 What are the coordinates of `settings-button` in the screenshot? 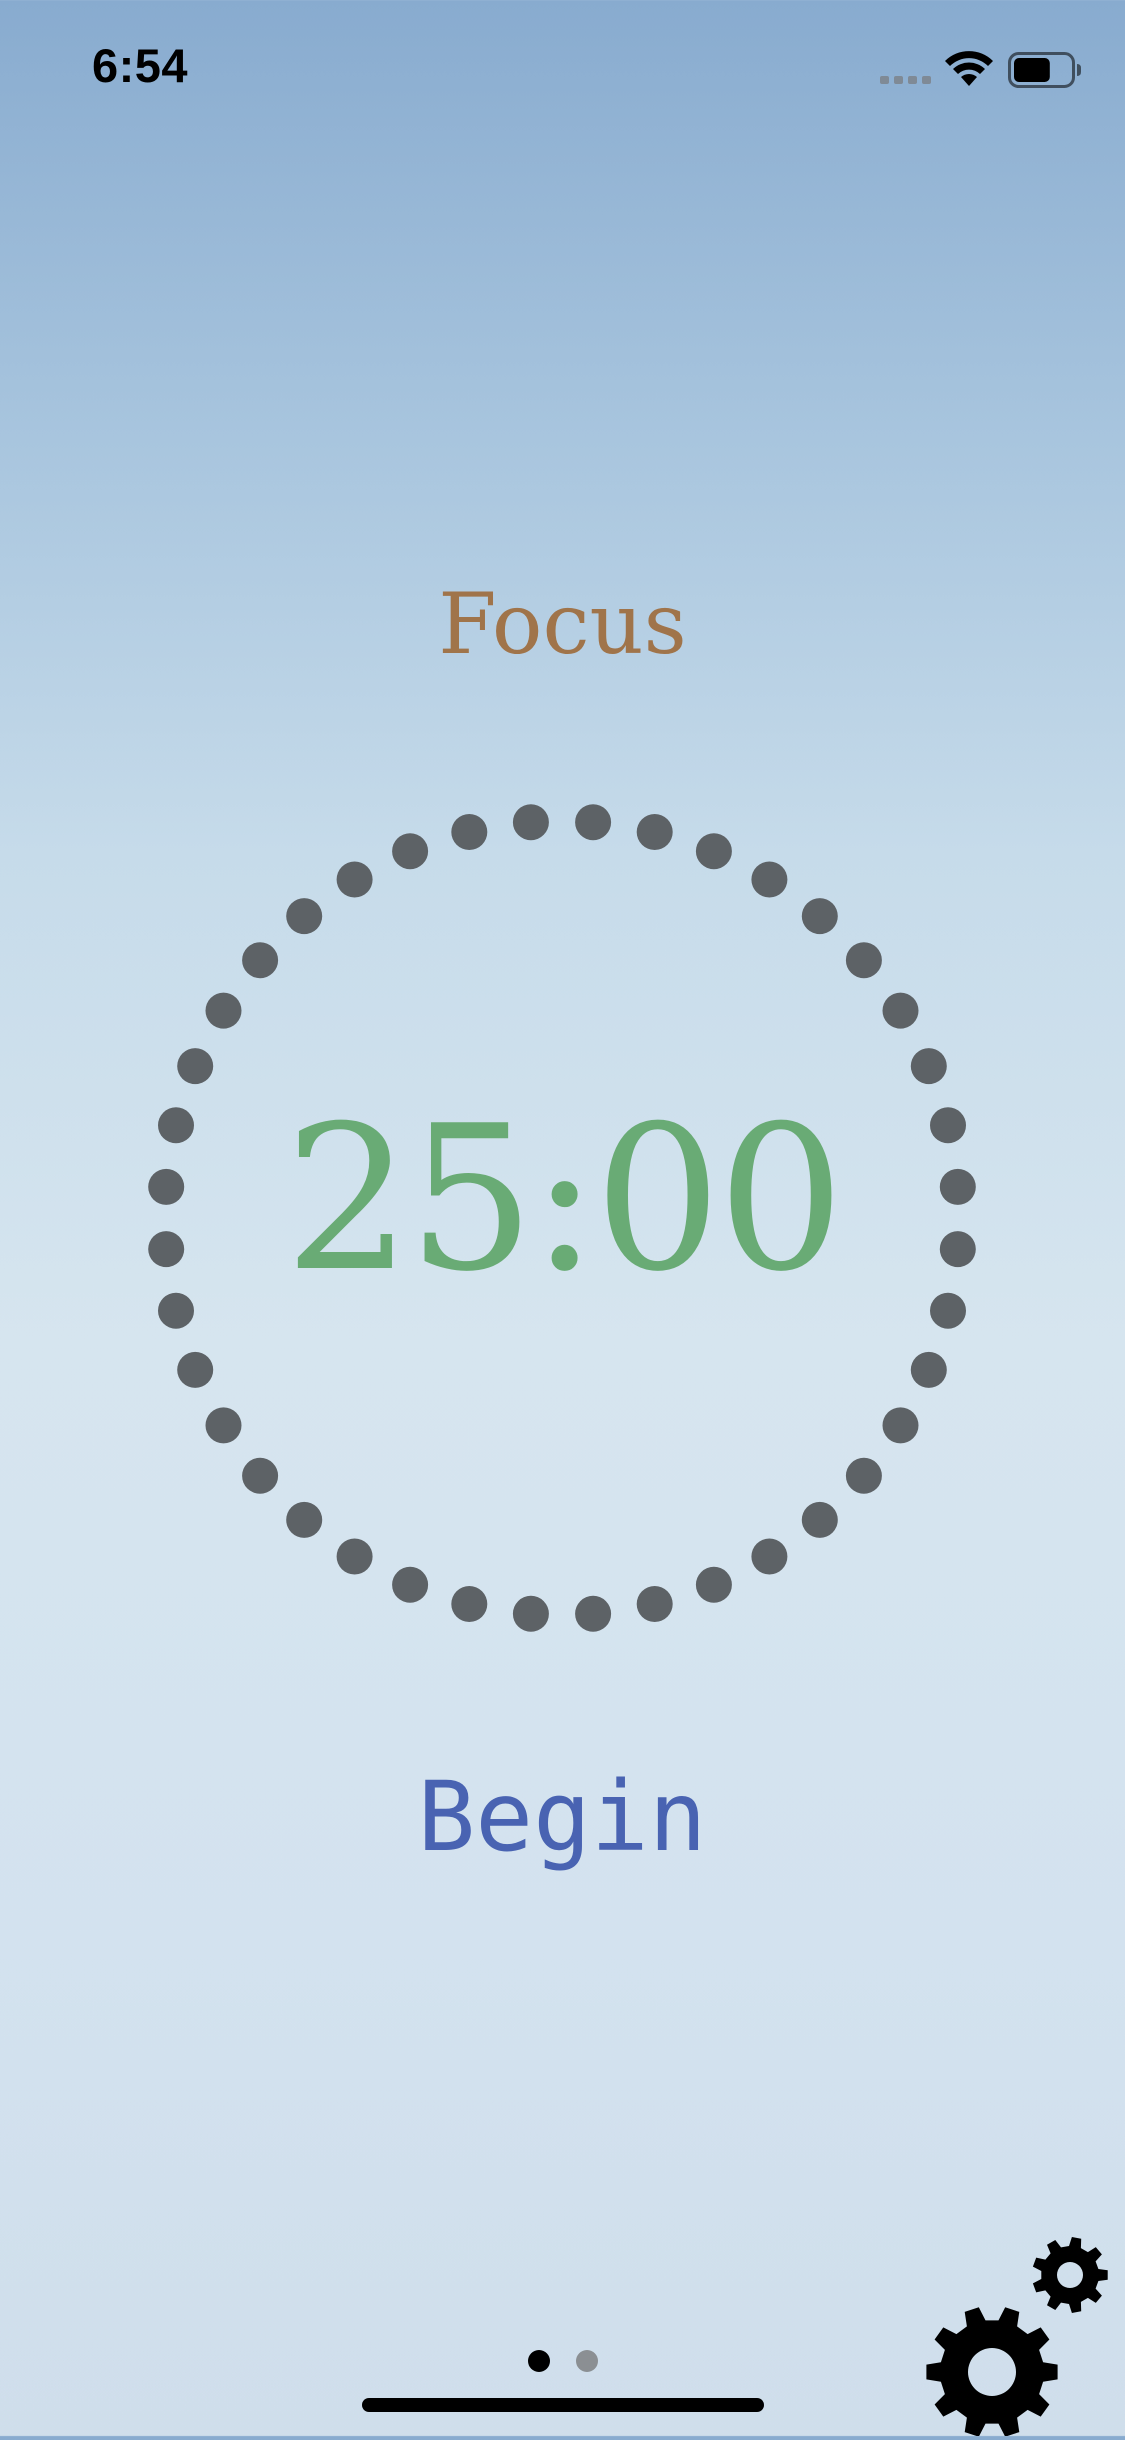 It's located at (1020, 2333).